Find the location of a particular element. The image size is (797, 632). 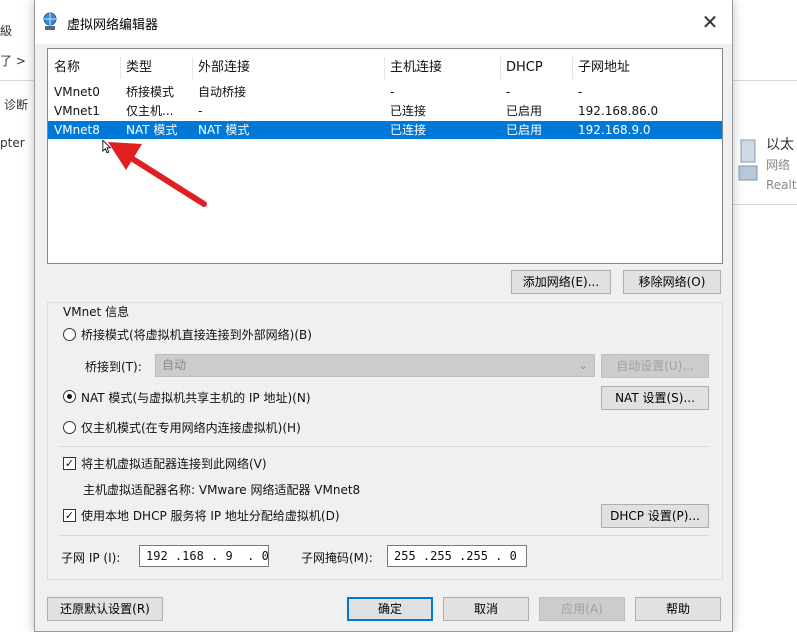

bridge-to-value: 自动 is located at coordinates (174, 365).